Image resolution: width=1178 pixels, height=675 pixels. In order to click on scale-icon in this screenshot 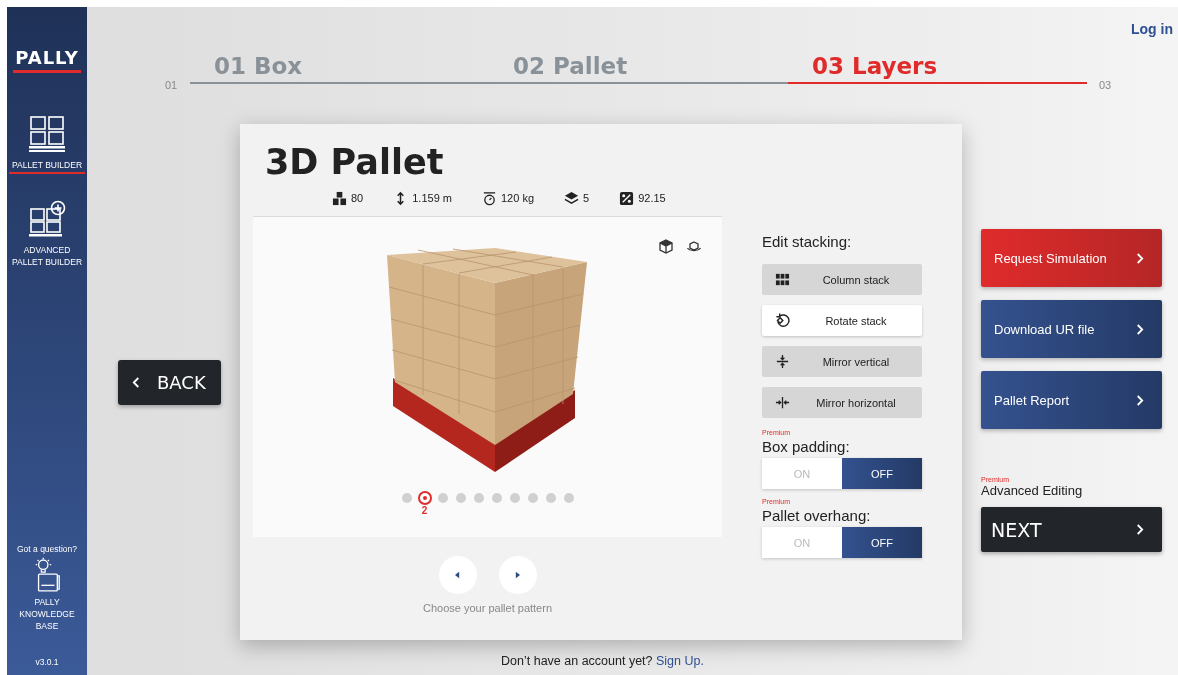, I will do `click(489, 198)`.